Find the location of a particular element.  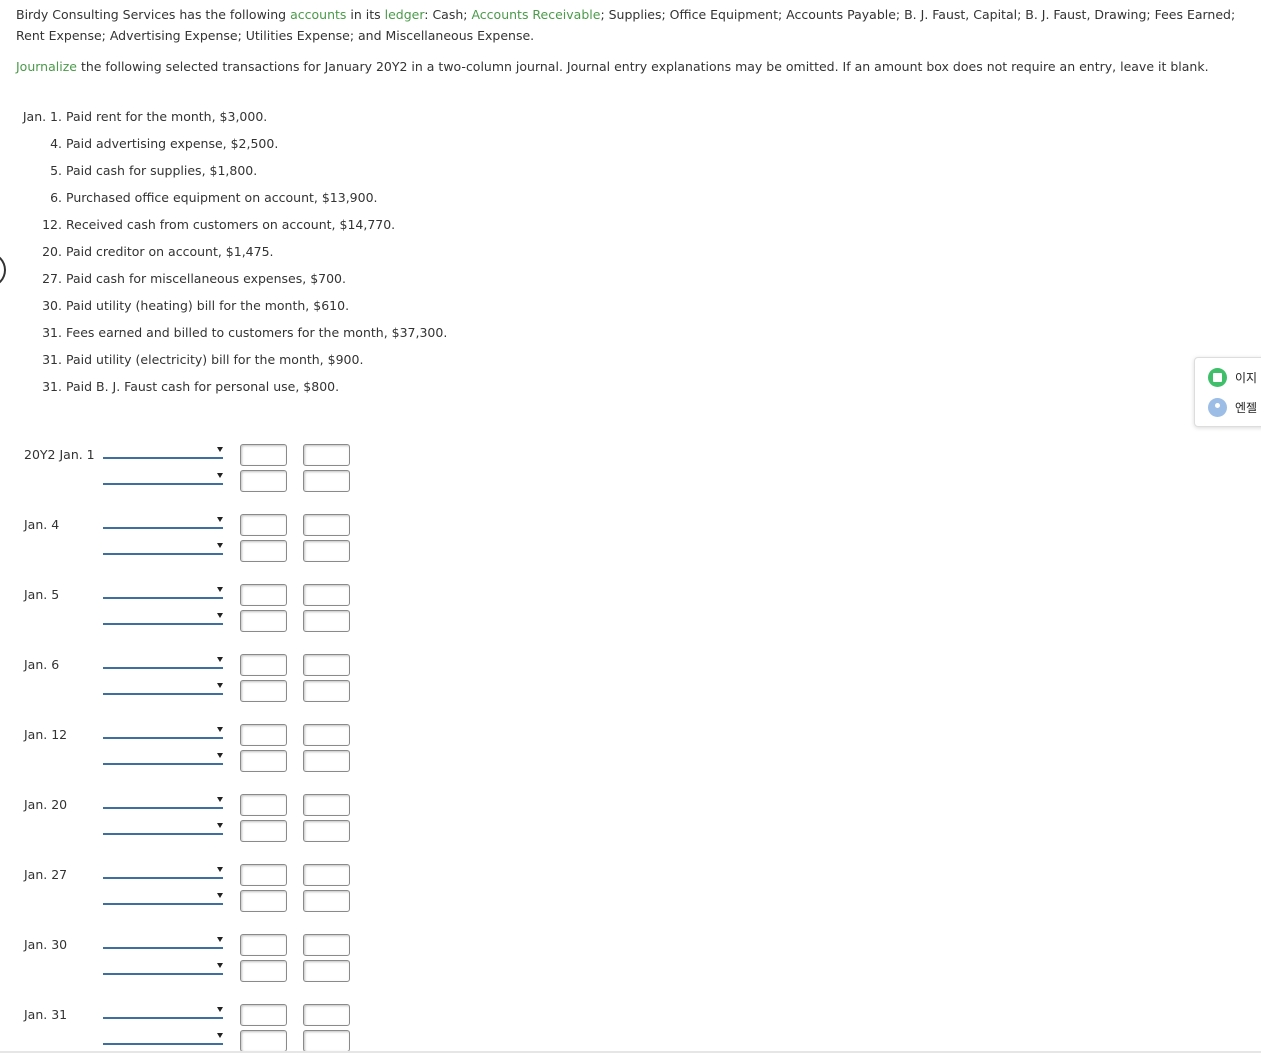

transaction-date: 5. is located at coordinates (56, 170).